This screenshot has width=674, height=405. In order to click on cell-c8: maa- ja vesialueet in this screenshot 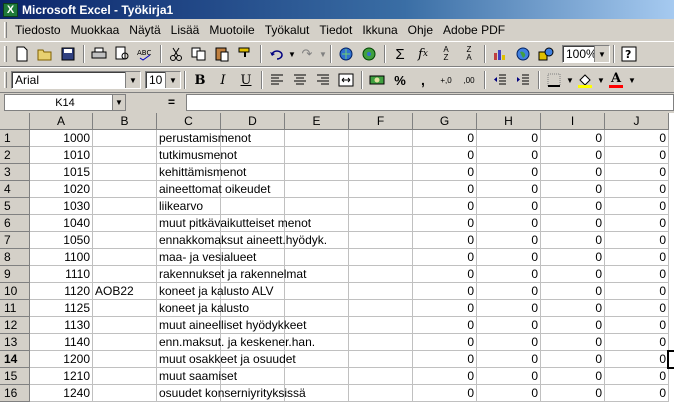, I will do `click(206, 257)`.